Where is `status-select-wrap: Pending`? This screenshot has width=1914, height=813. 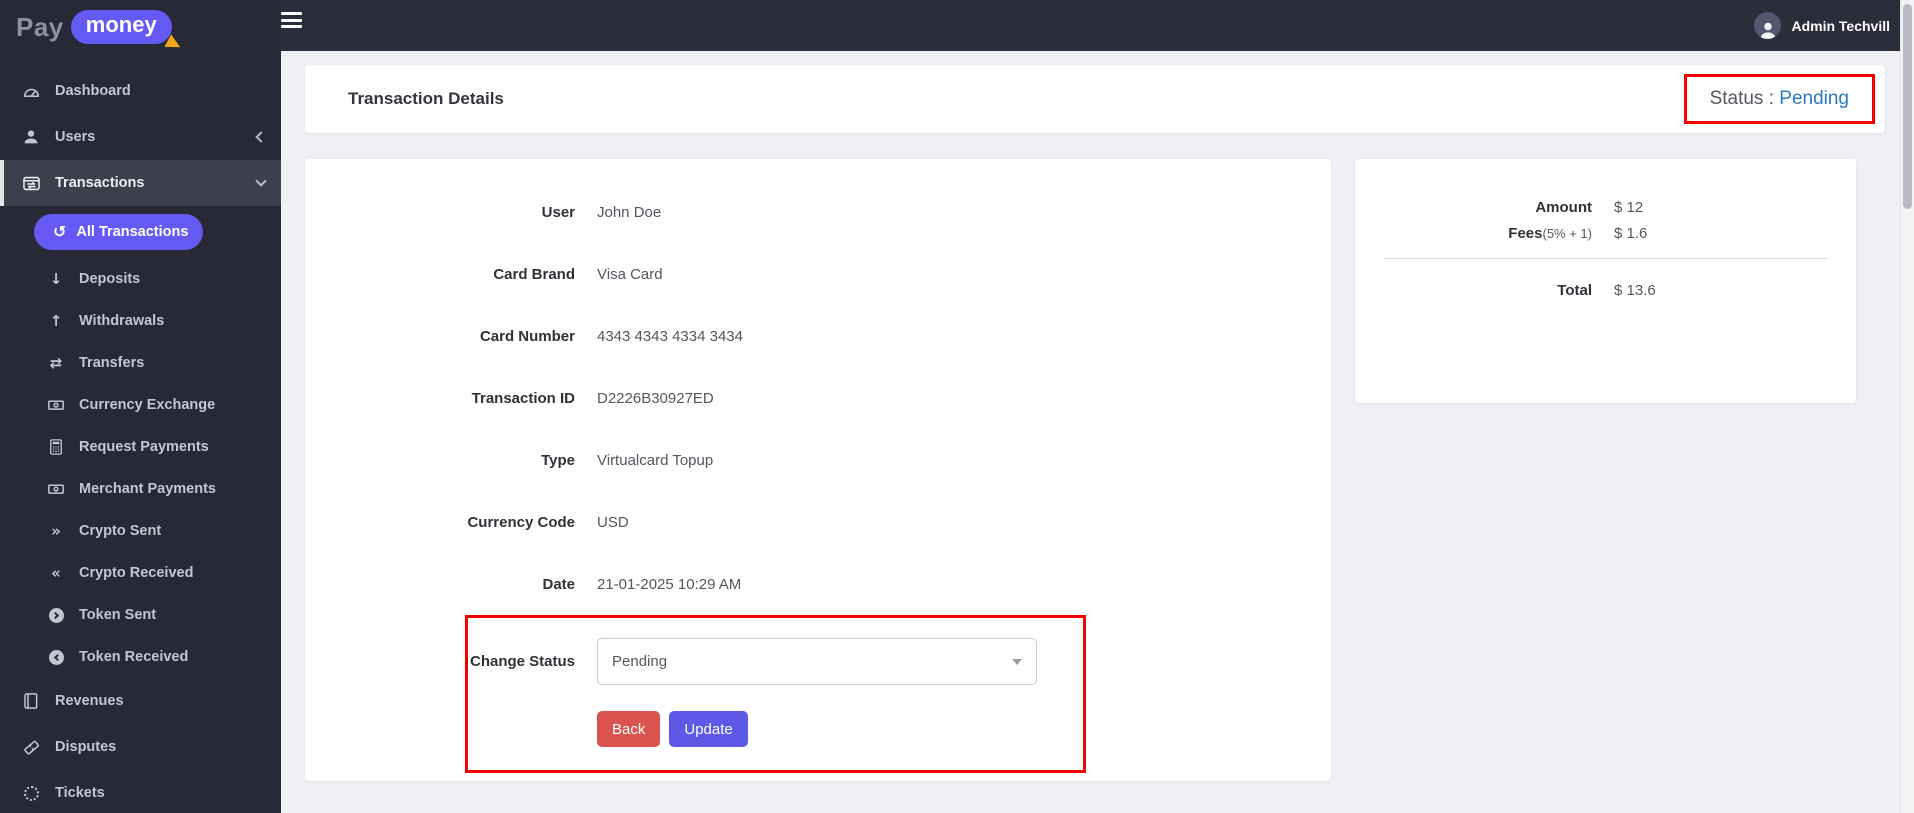 status-select-wrap: Pending is located at coordinates (817, 661).